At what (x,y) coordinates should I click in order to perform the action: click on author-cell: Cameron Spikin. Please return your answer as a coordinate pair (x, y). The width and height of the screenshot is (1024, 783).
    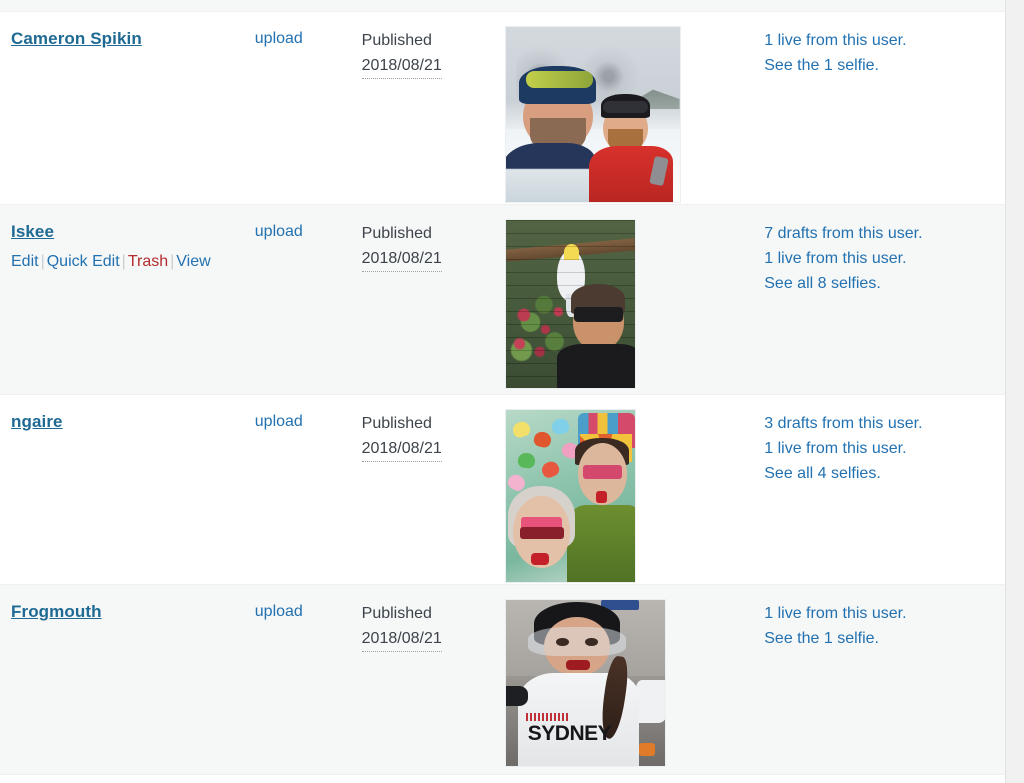
    Looking at the image, I should click on (127, 35).